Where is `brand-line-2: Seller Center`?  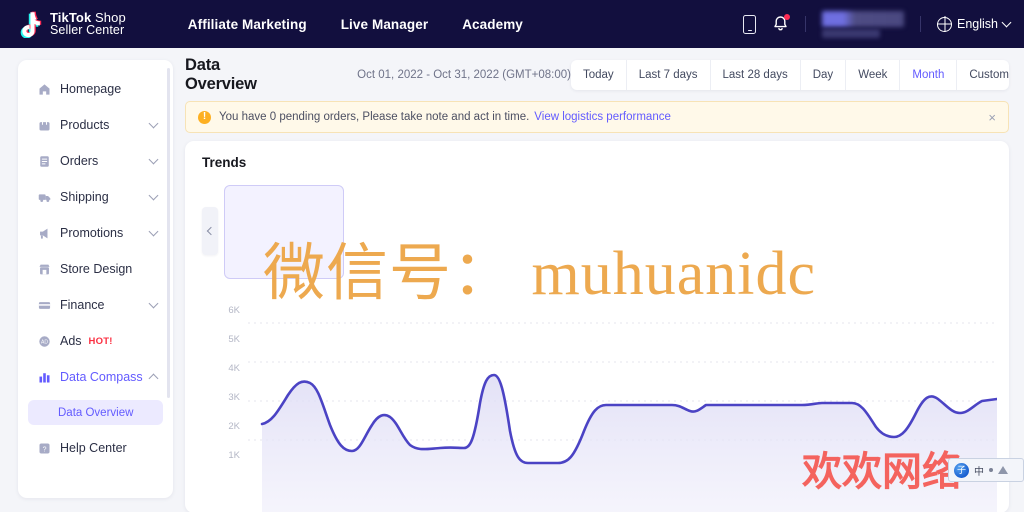
brand-line-2: Seller Center is located at coordinates (87, 30).